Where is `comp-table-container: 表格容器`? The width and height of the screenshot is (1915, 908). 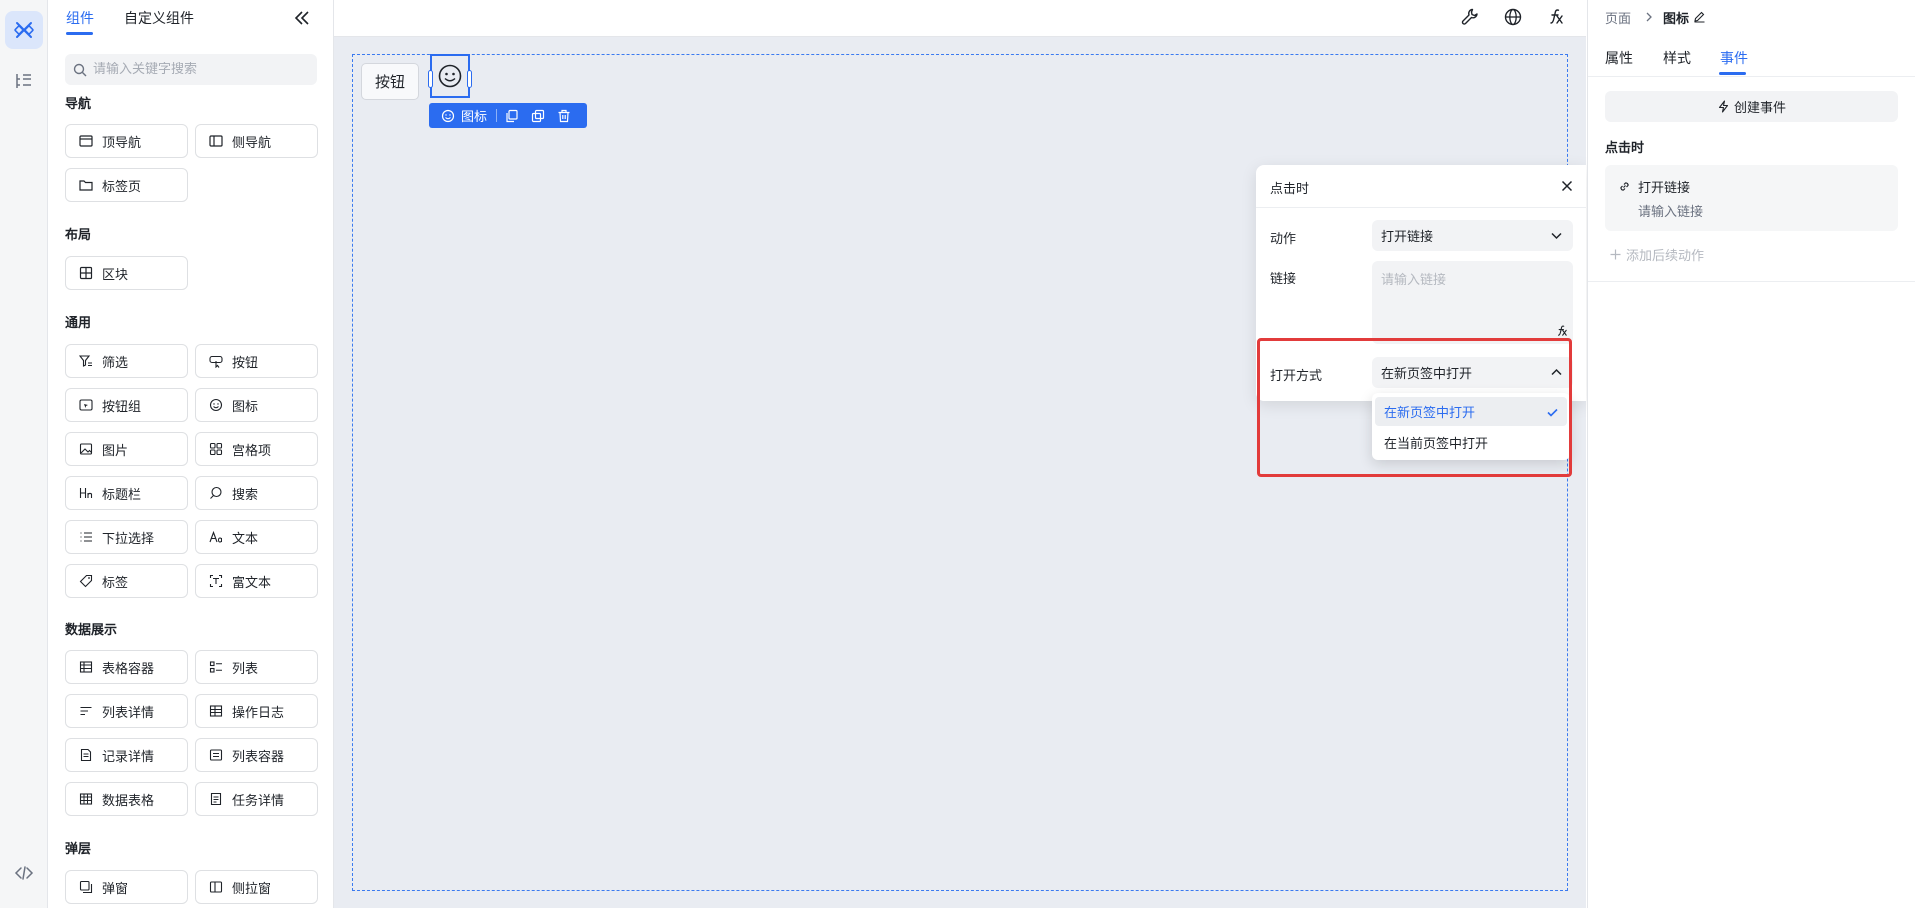 comp-table-container: 表格容器 is located at coordinates (126, 667).